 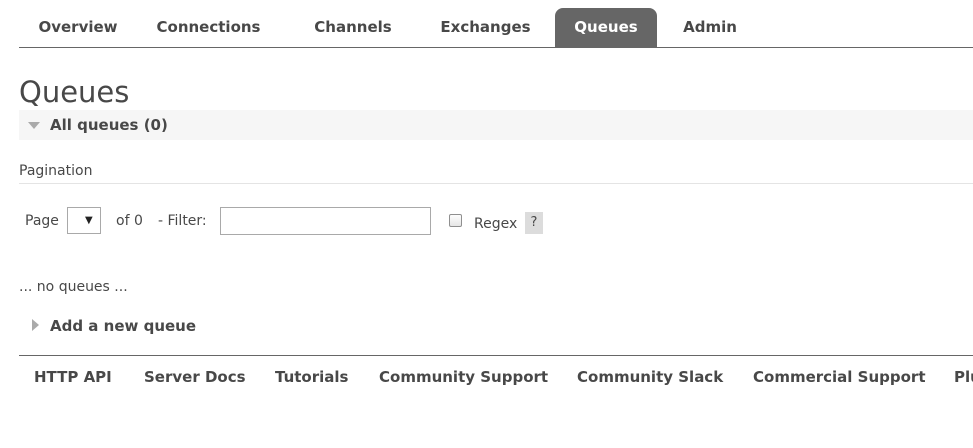 What do you see at coordinates (129, 221) in the screenshot?
I see `page-count-label: of 0` at bounding box center [129, 221].